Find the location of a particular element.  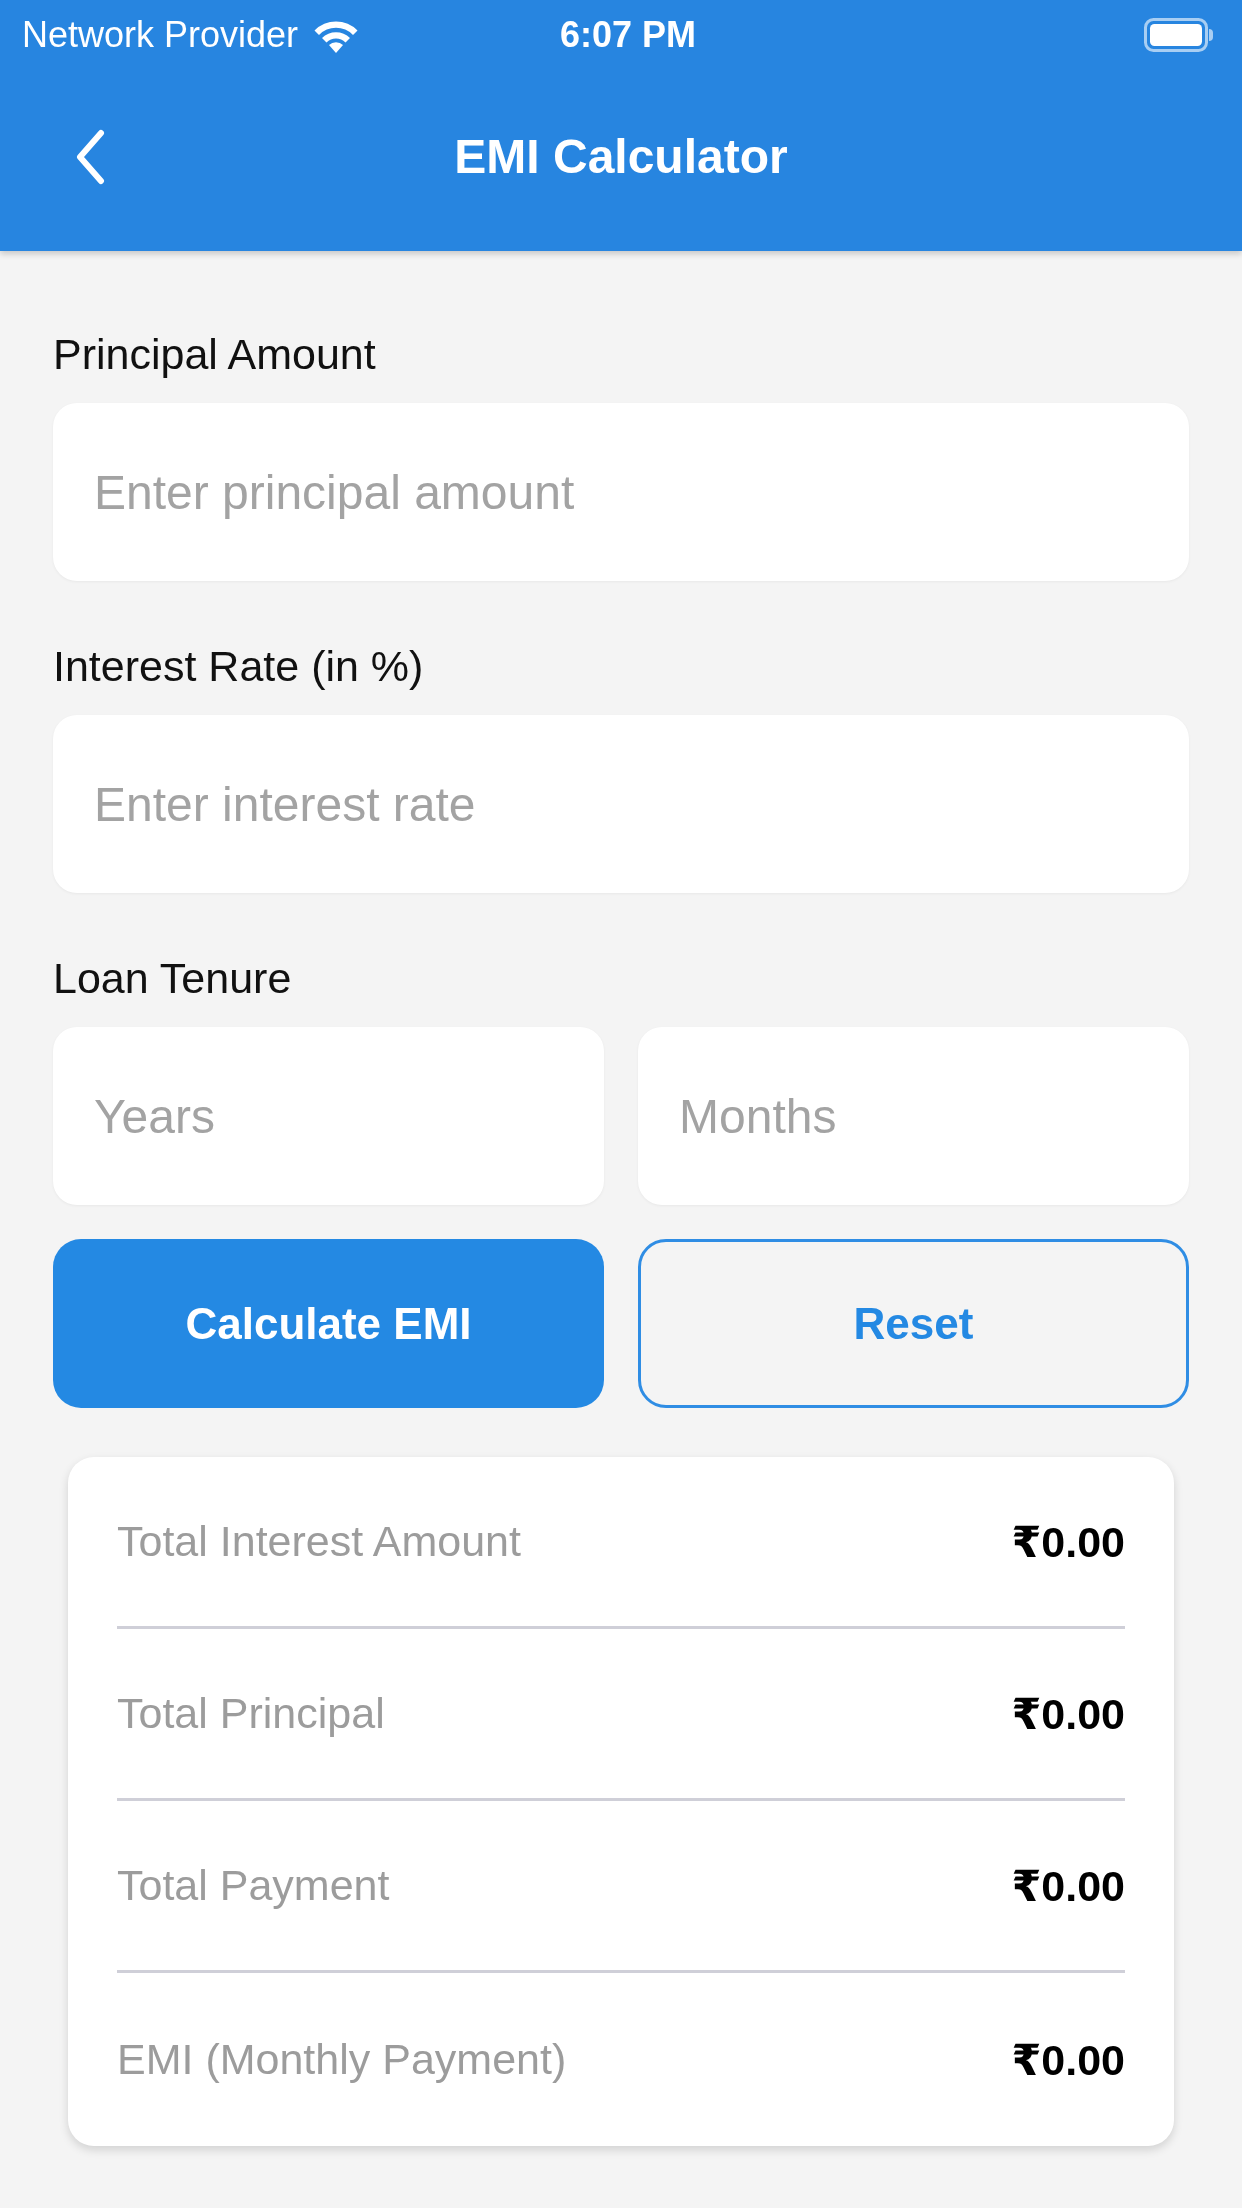

back-icon is located at coordinates (90, 156).